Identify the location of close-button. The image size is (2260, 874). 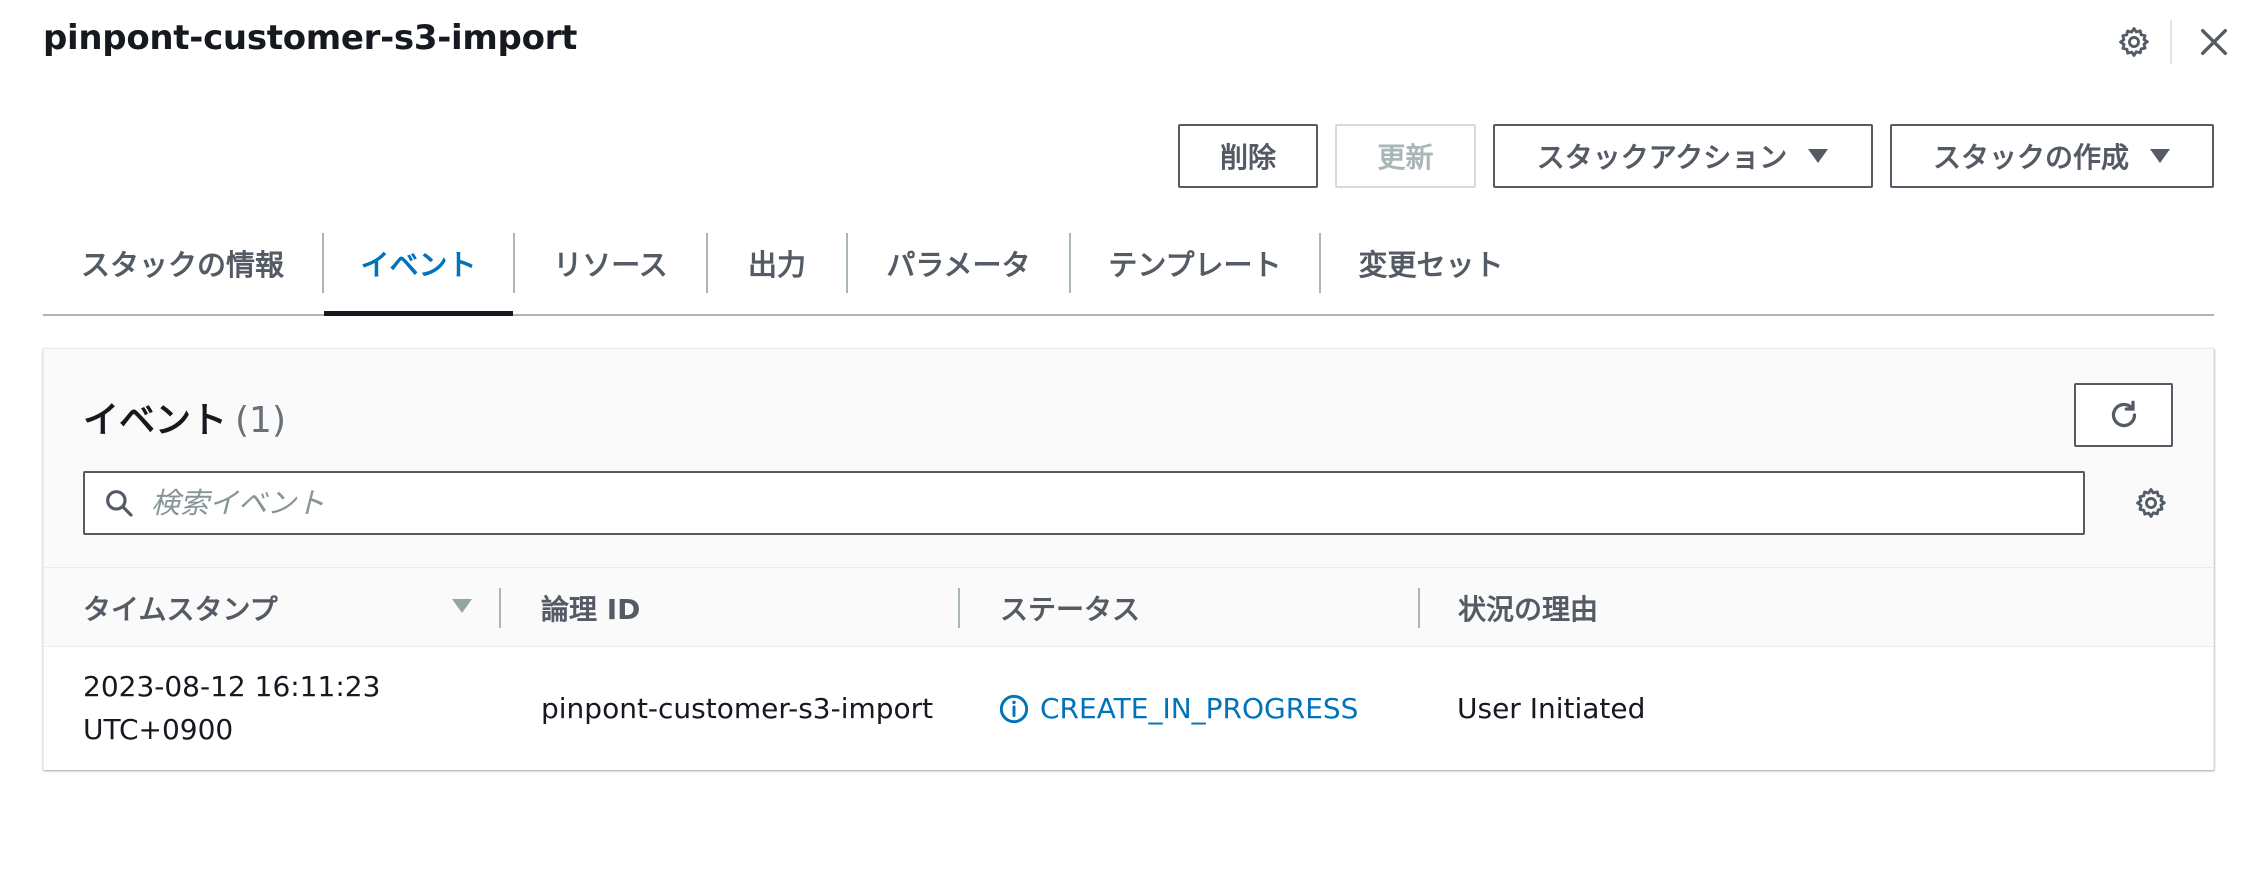
(2214, 42).